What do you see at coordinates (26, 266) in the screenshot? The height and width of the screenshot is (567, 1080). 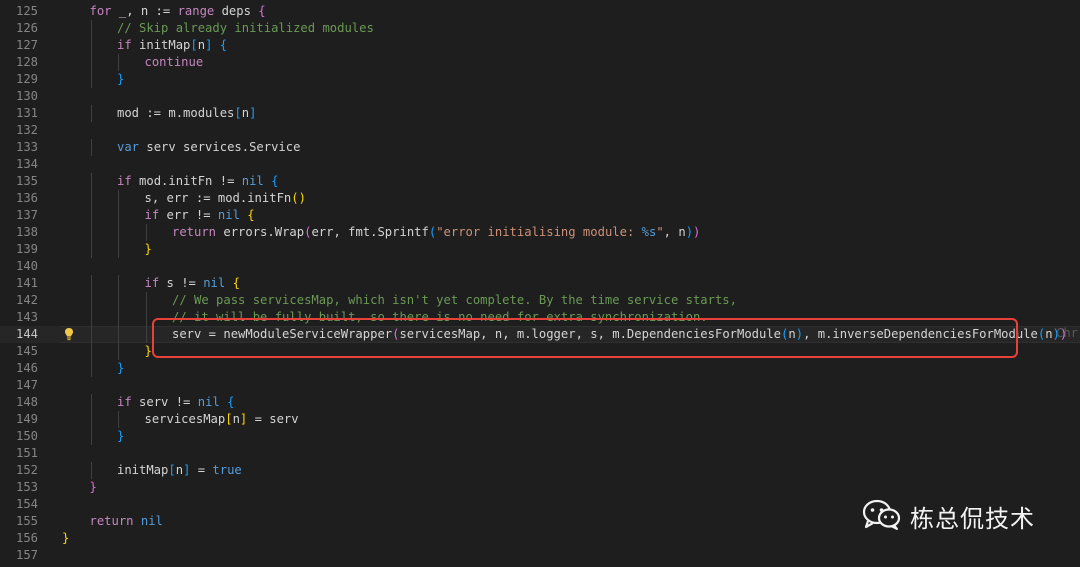 I see `line-number: 140` at bounding box center [26, 266].